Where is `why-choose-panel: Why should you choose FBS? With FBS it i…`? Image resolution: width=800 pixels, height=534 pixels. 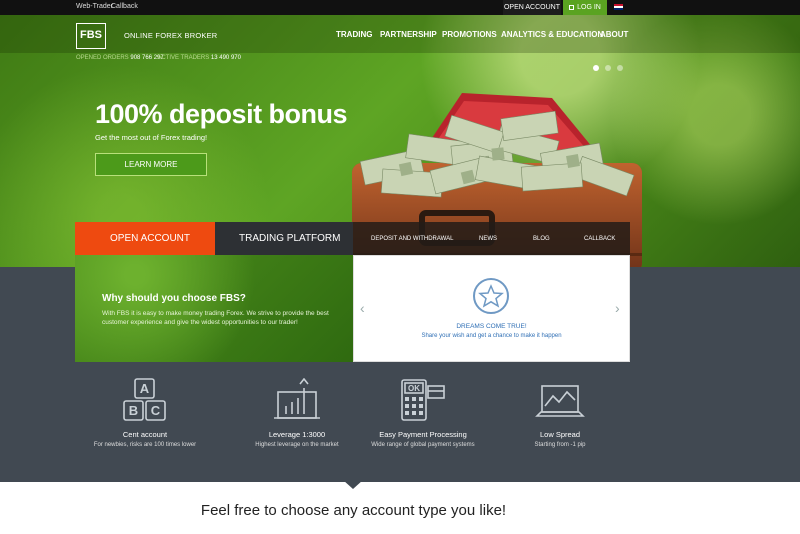 why-choose-panel: Why should you choose FBS? With FBS it i… is located at coordinates (214, 308).